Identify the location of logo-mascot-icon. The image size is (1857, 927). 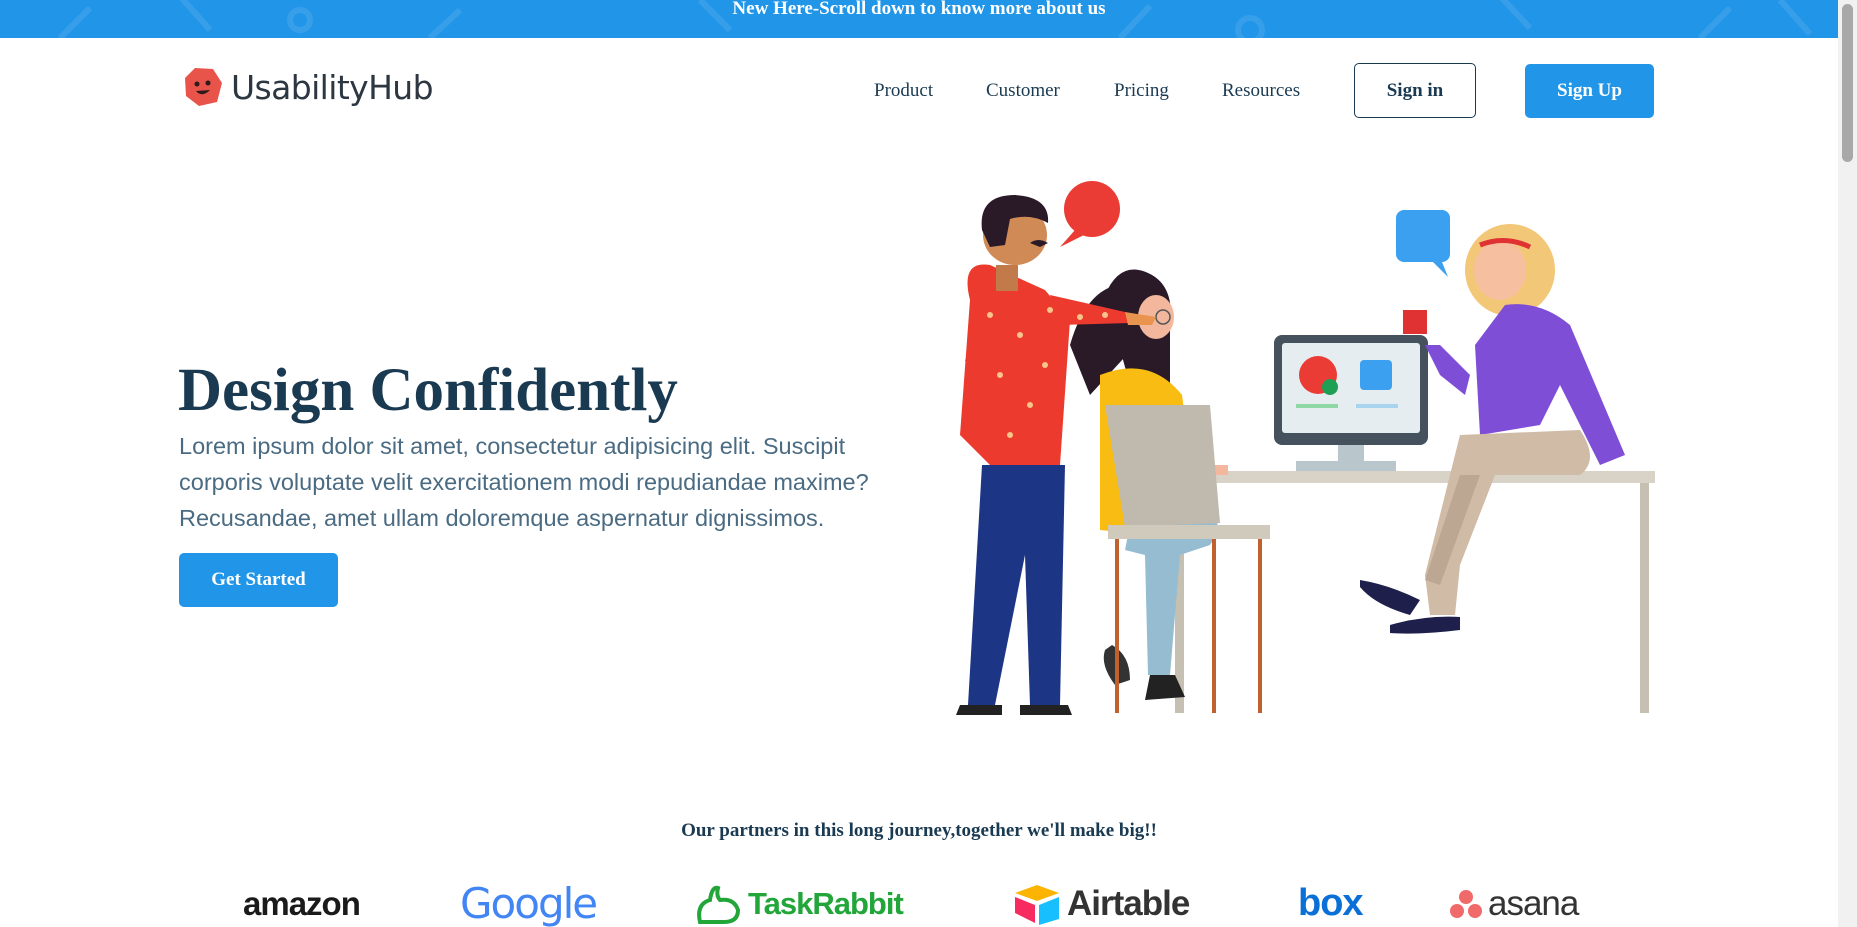
(203, 87).